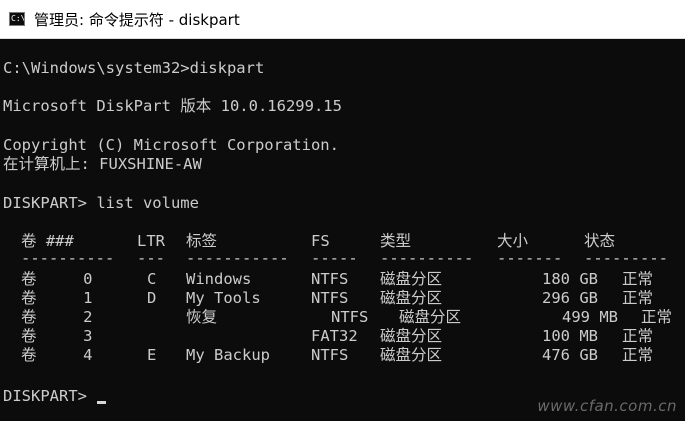  I want to click on command-line-diskpart: C:\Windows\system32>diskpart, so click(134, 68).